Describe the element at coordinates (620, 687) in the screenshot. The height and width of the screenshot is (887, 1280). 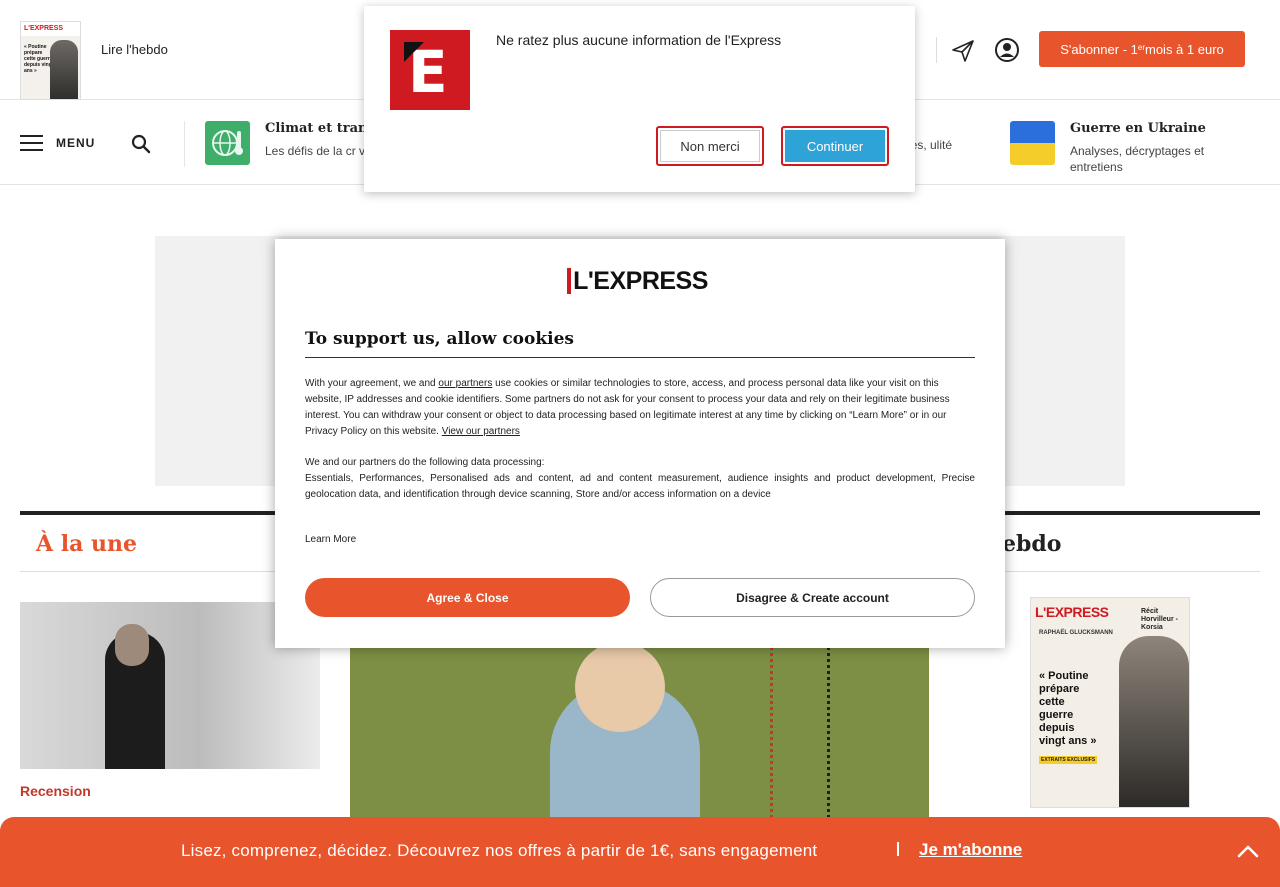
I see `image-child-head` at that location.